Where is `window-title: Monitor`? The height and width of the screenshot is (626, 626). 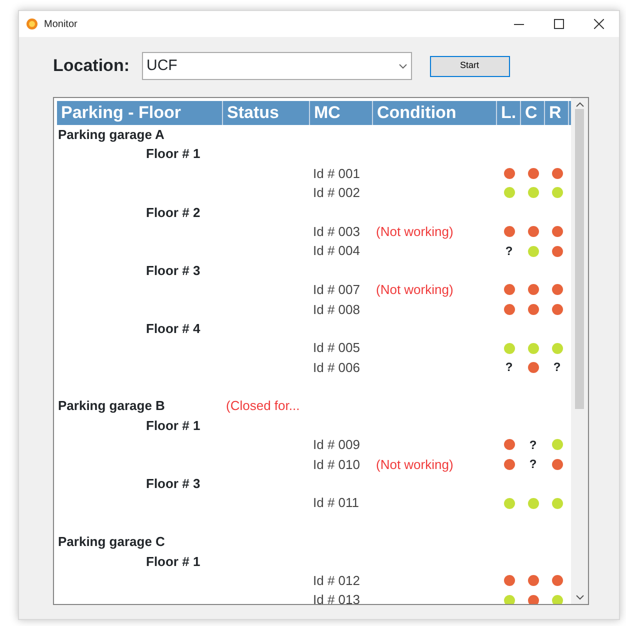 window-title: Monitor is located at coordinates (61, 25).